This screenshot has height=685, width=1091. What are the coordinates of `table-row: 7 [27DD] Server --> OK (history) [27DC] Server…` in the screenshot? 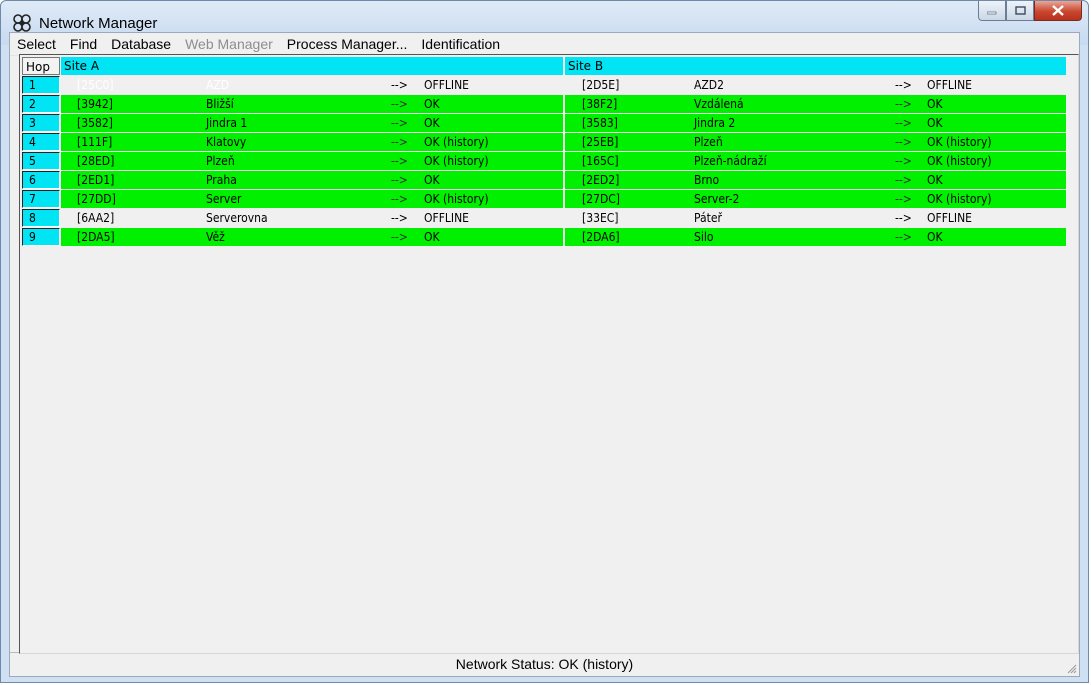 It's located at (544, 199).